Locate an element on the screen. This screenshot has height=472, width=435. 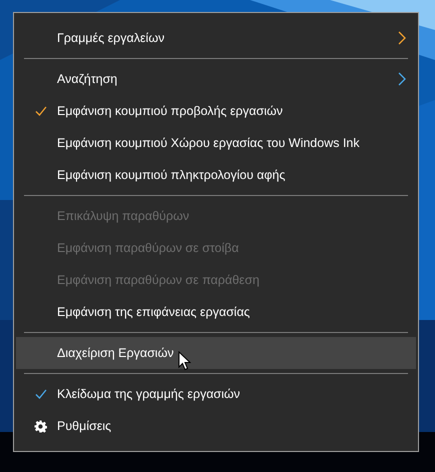
menu-item: Γραμμές εργαλείων is located at coordinates (216, 38).